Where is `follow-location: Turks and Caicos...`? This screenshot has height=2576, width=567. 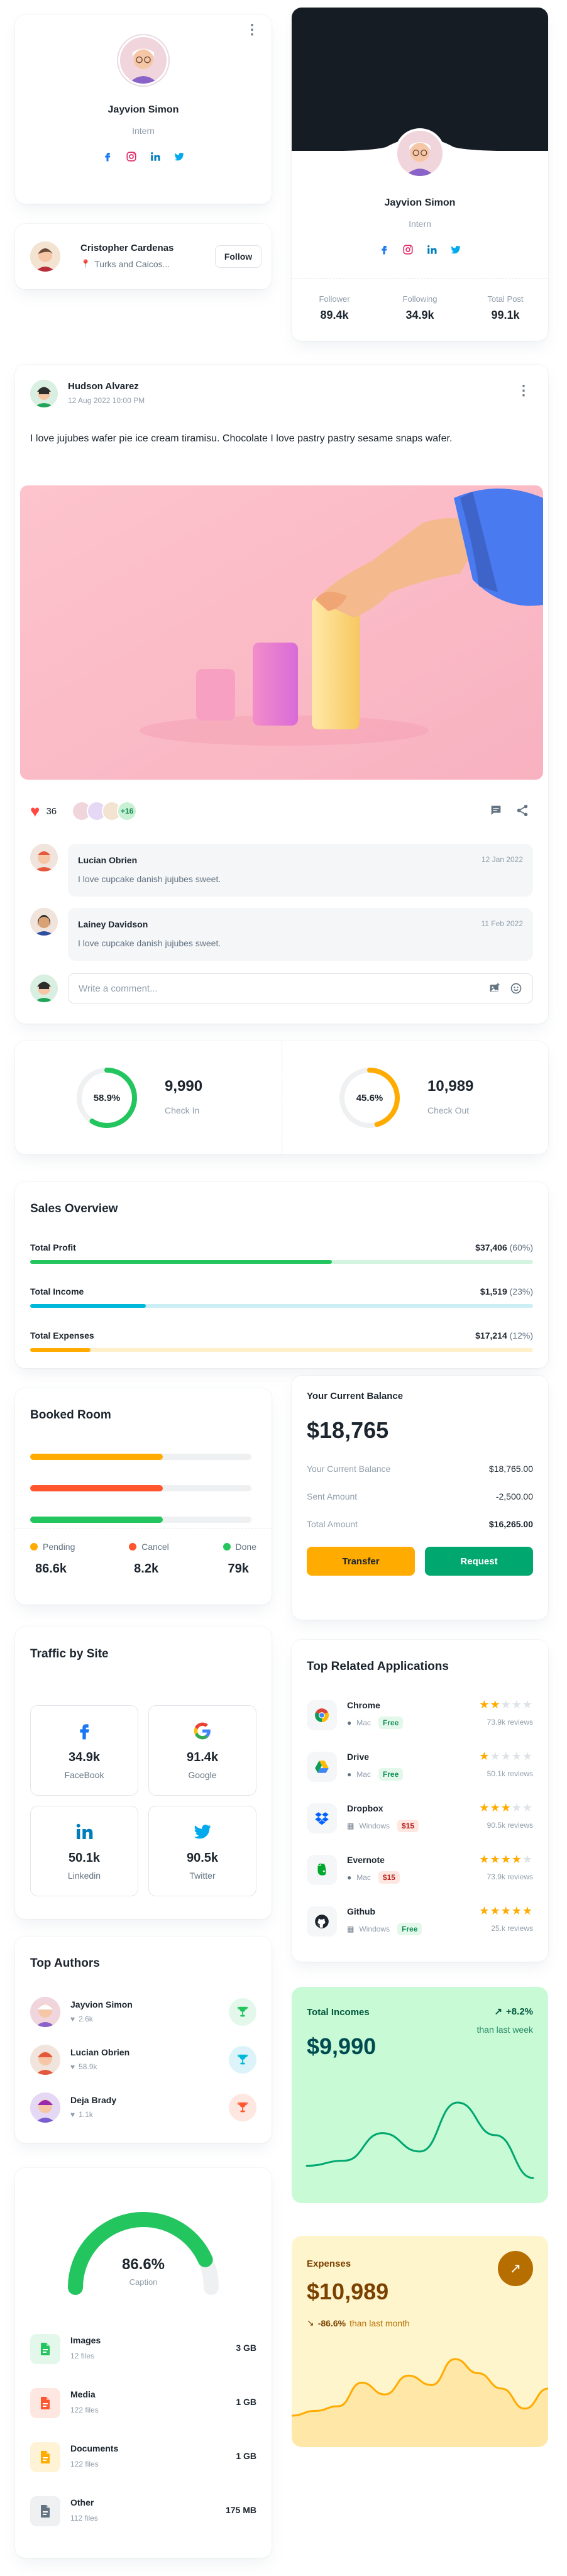
follow-location: Turks and Caicos... is located at coordinates (132, 264).